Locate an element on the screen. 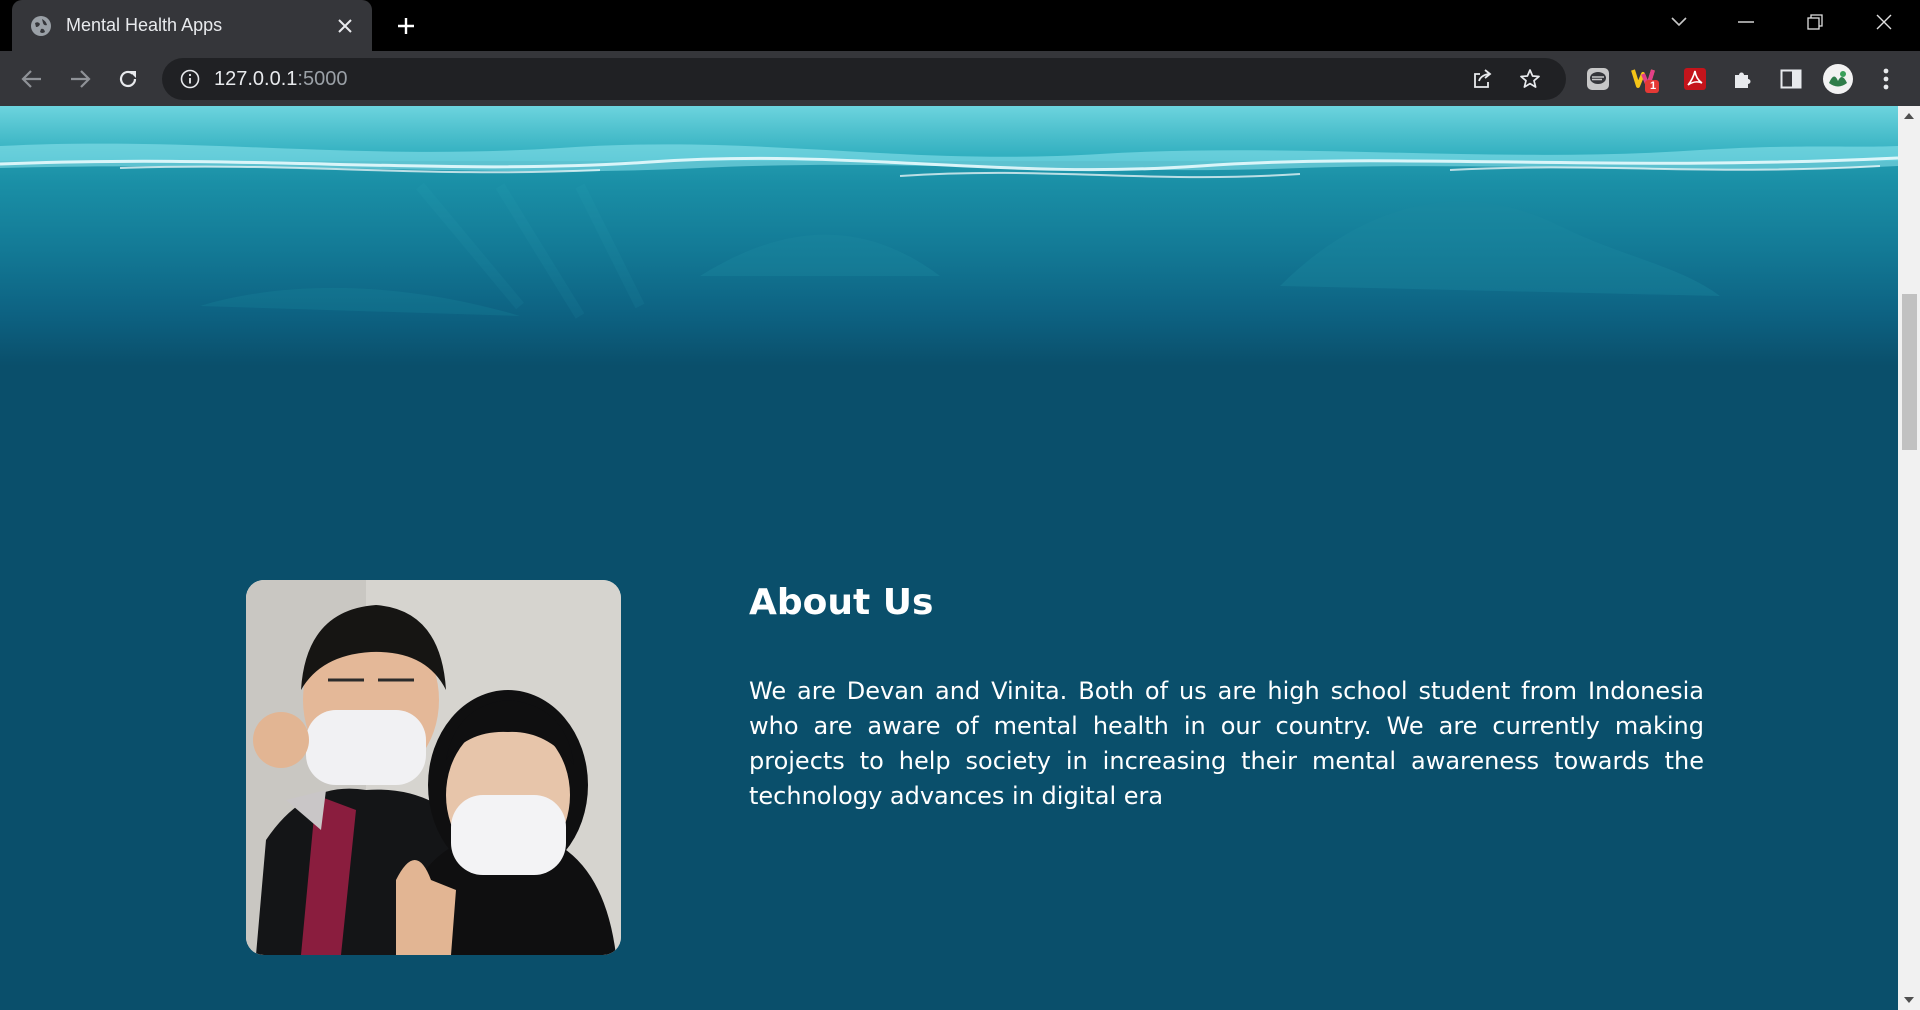 Image resolution: width=1920 pixels, height=1010 pixels. globe-icon is located at coordinates (41, 26).